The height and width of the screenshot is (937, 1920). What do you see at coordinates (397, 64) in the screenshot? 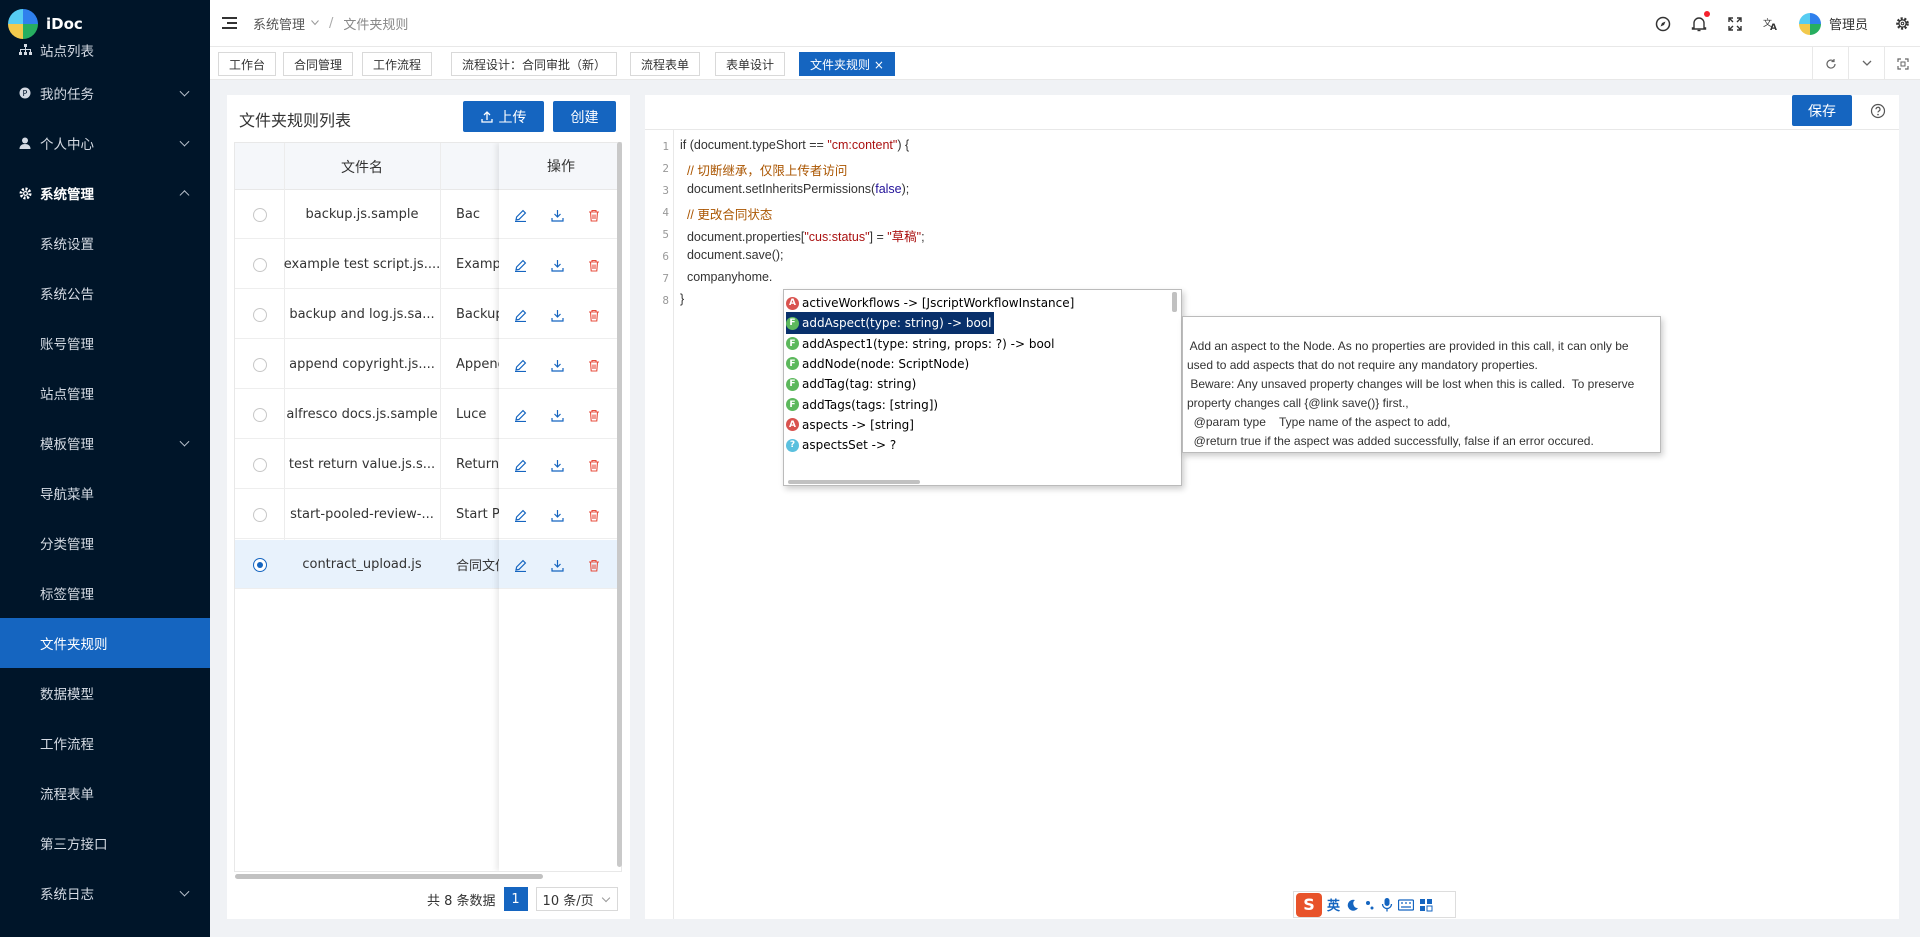
I see `tab-workflow: 工作流程` at bounding box center [397, 64].